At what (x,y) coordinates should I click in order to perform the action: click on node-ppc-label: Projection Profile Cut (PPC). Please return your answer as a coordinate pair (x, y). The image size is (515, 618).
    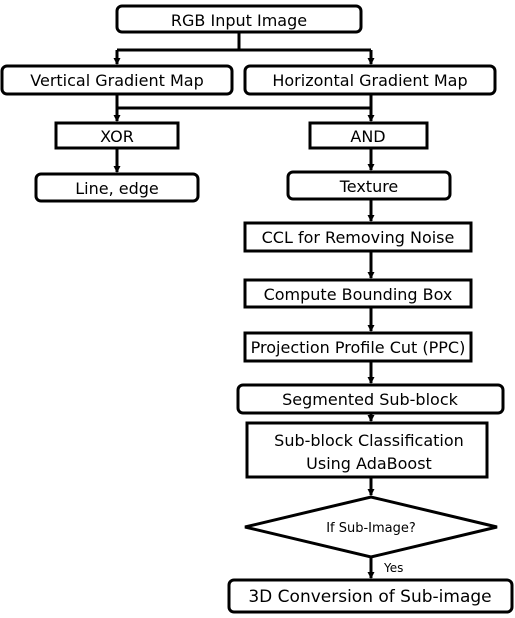
    Looking at the image, I should click on (358, 347).